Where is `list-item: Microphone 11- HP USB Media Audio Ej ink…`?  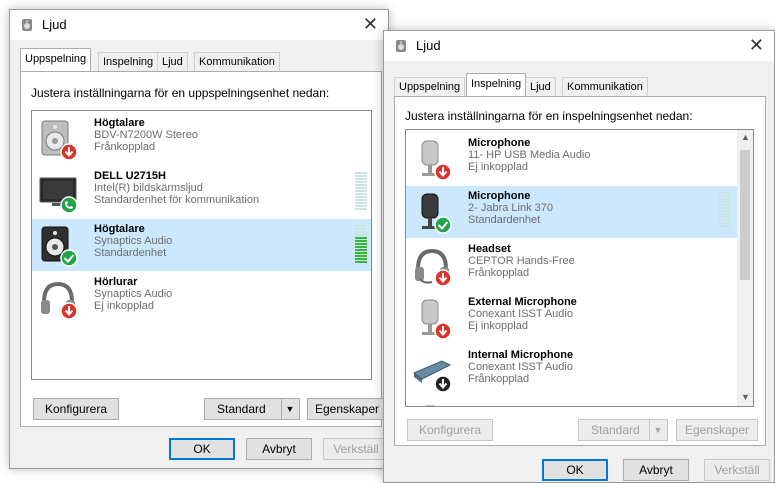
list-item: Microphone 11- HP USB Media Audio Ej ink… is located at coordinates (579, 159).